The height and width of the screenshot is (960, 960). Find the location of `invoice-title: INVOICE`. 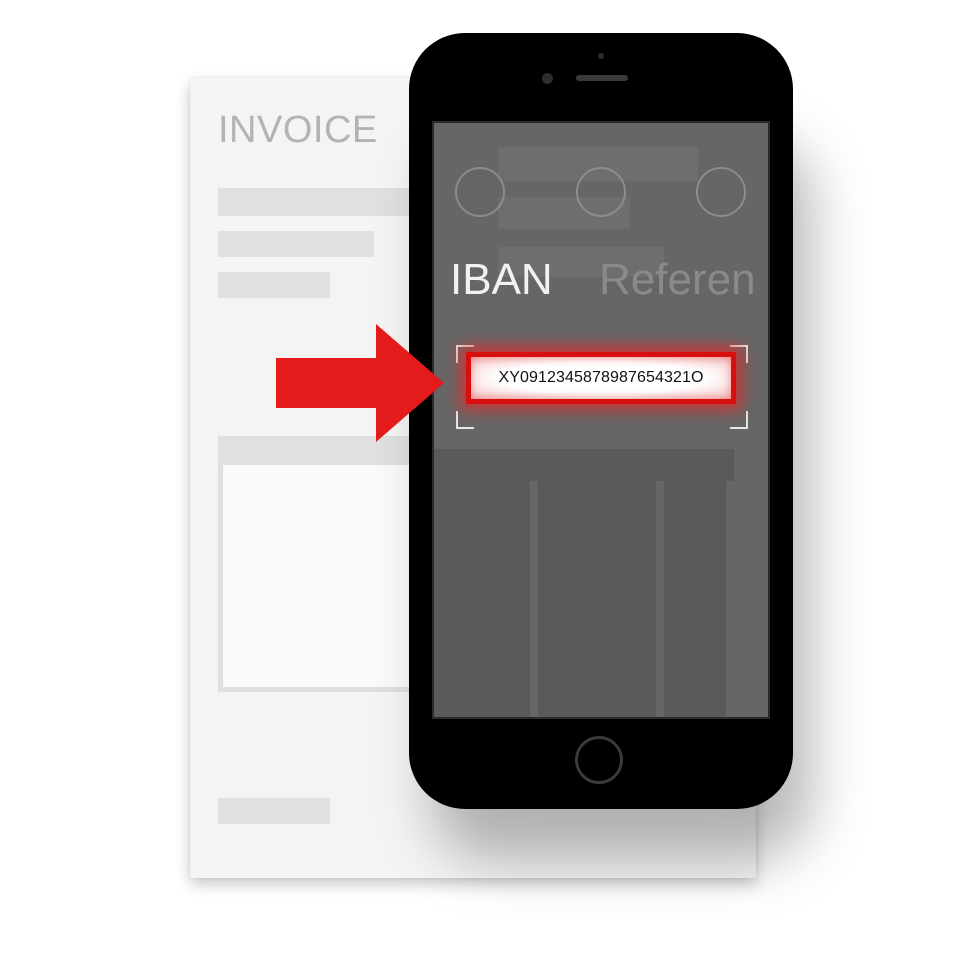

invoice-title: INVOICE is located at coordinates (298, 130).